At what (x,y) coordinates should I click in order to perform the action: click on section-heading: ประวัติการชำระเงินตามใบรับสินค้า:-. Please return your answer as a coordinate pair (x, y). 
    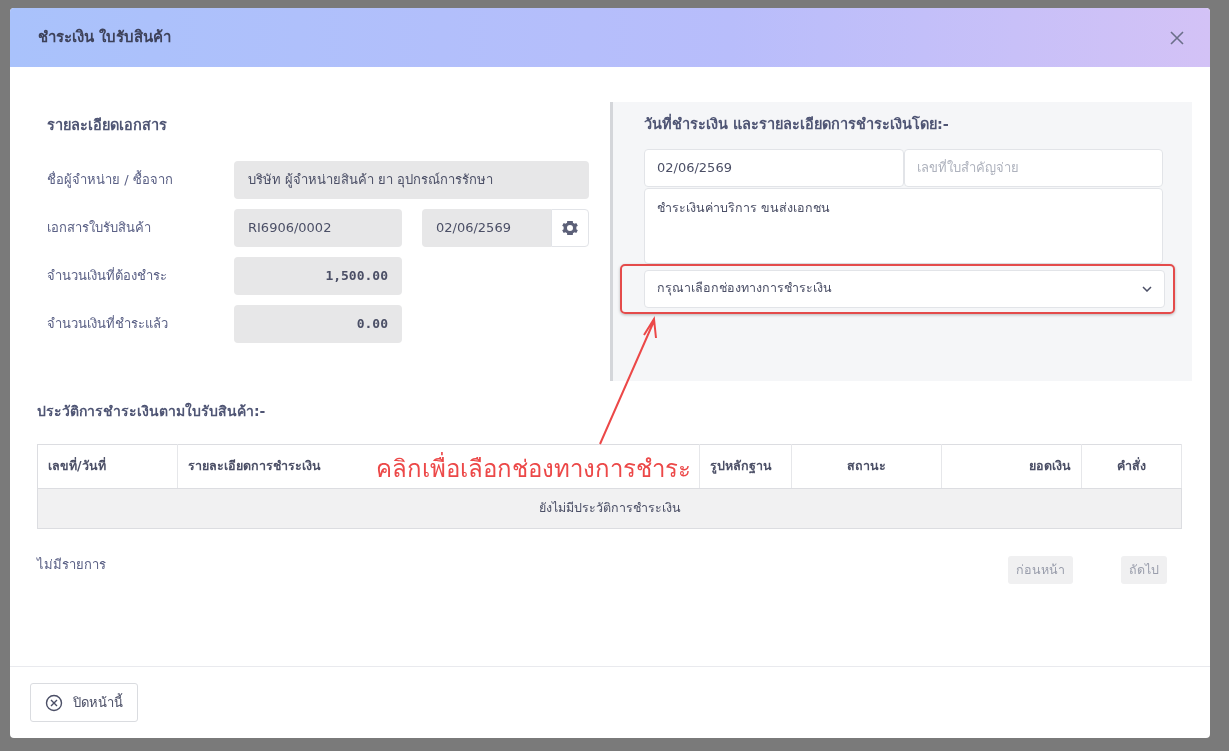
    Looking at the image, I should click on (152, 411).